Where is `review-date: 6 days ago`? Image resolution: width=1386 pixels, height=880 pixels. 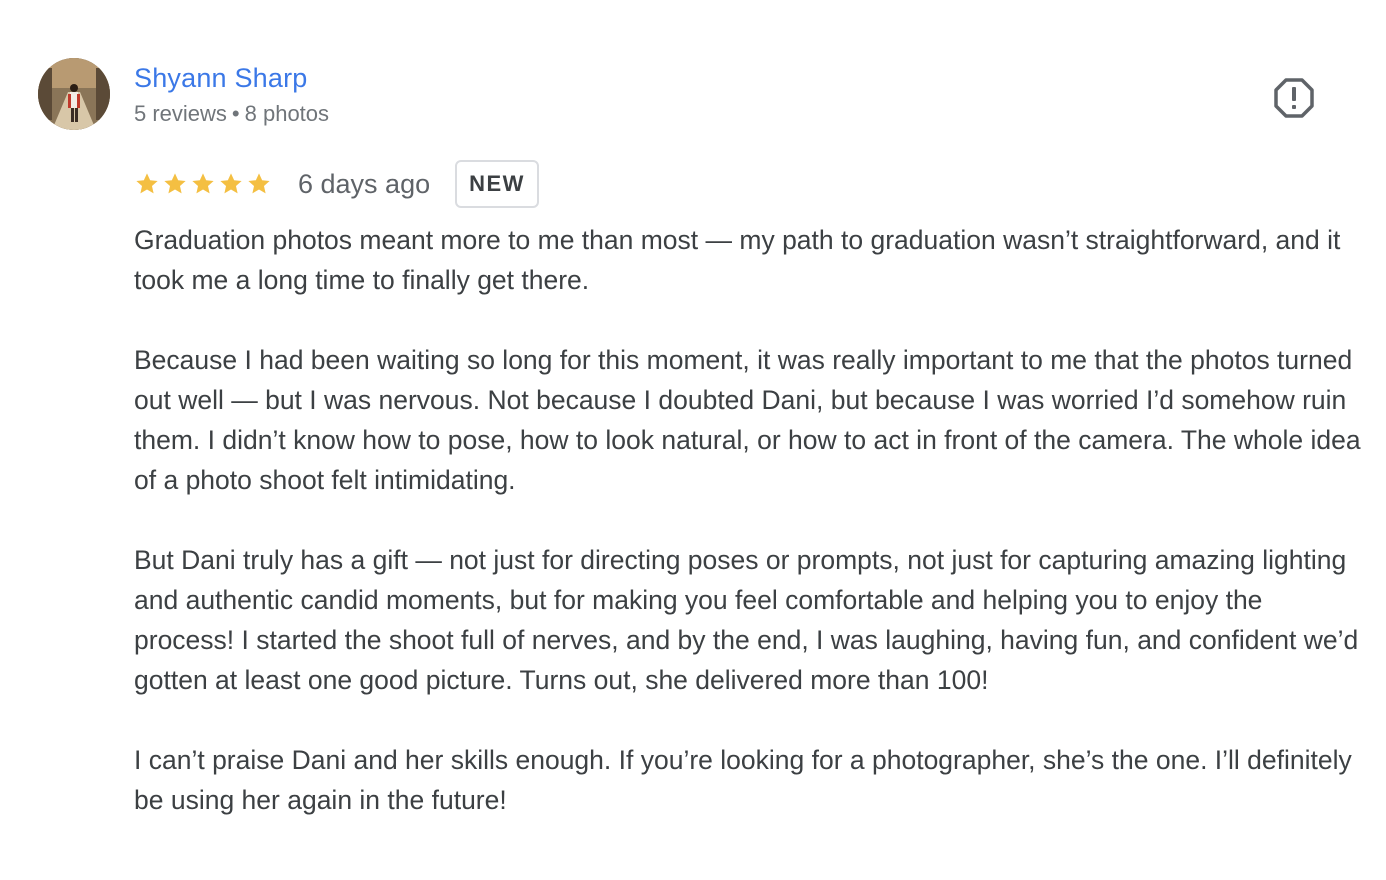 review-date: 6 days ago is located at coordinates (364, 183).